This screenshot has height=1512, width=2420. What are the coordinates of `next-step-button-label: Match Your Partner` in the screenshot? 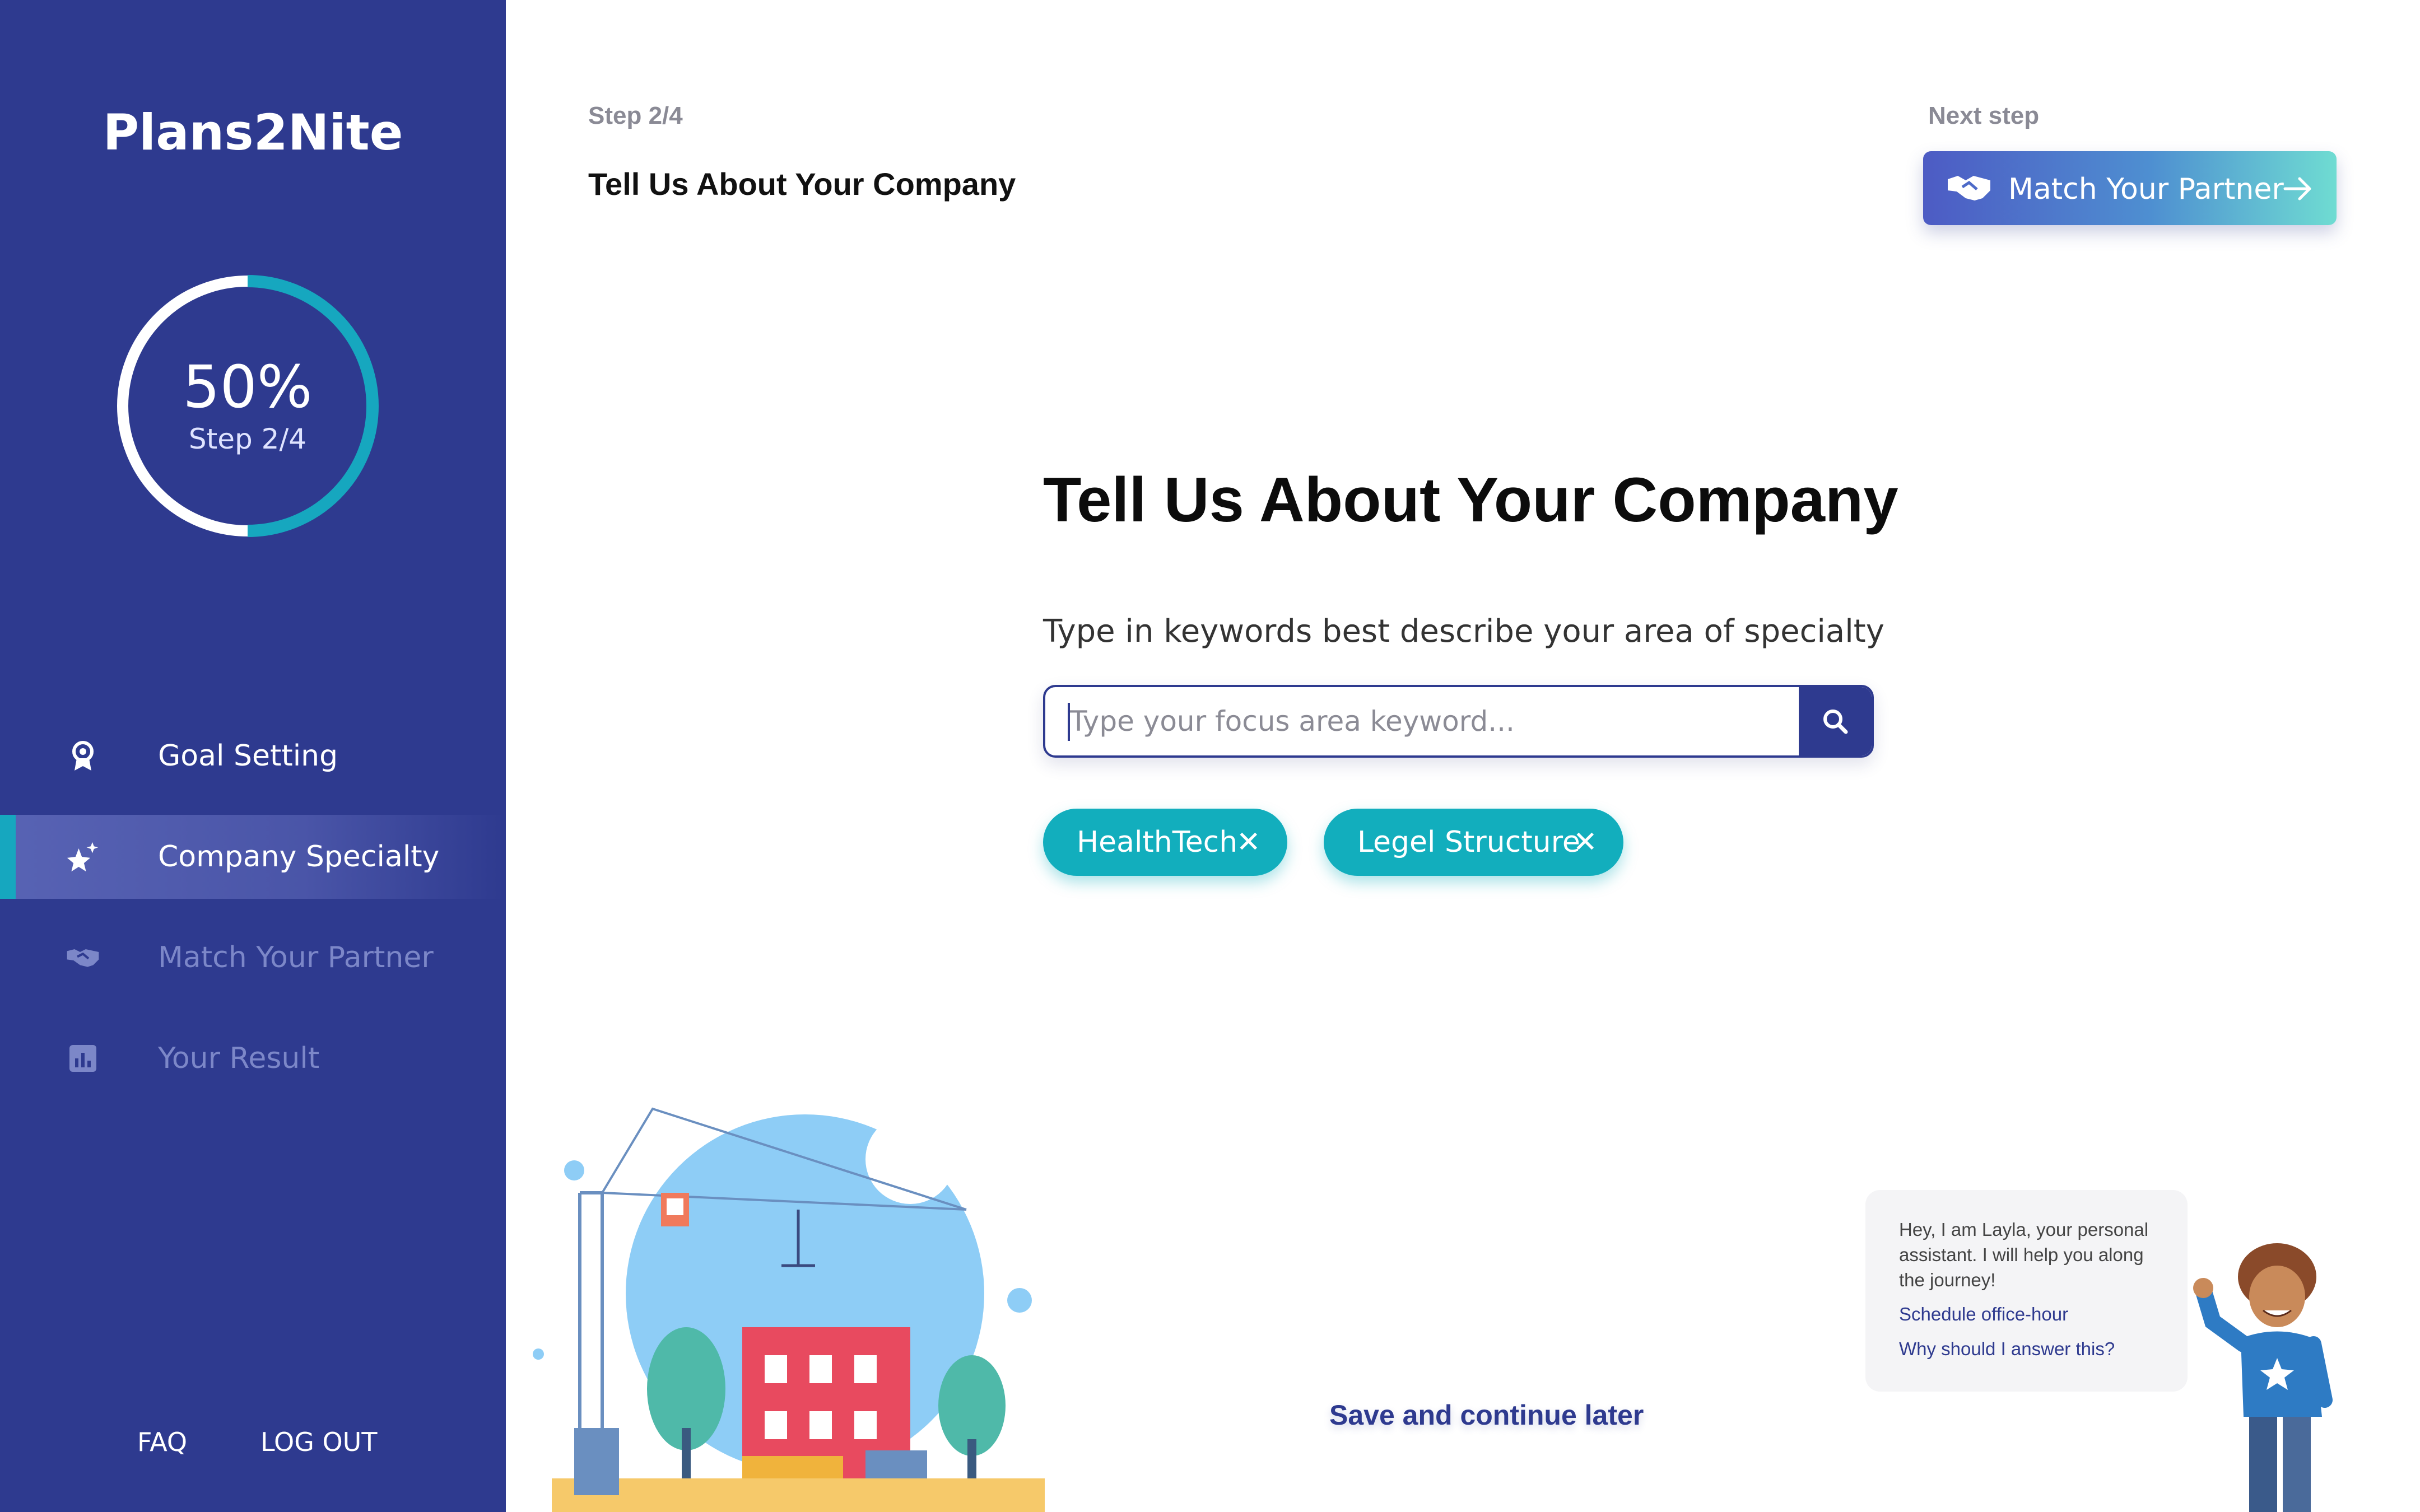 It's located at (2146, 189).